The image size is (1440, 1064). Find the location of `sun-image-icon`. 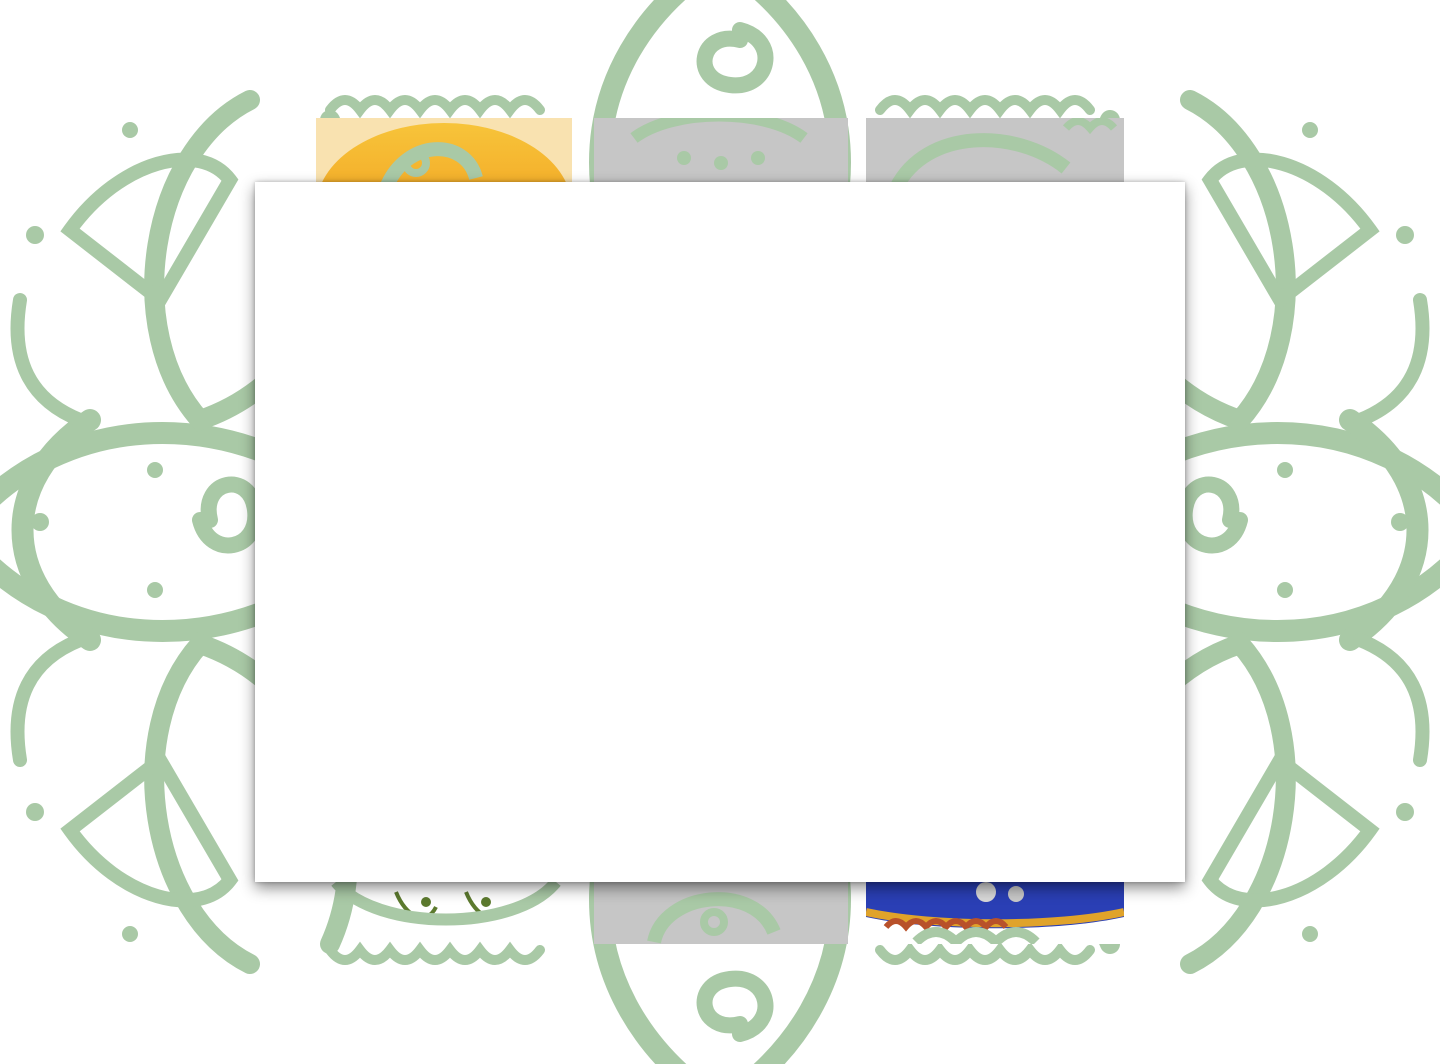

sun-image-icon is located at coordinates (444, 154).